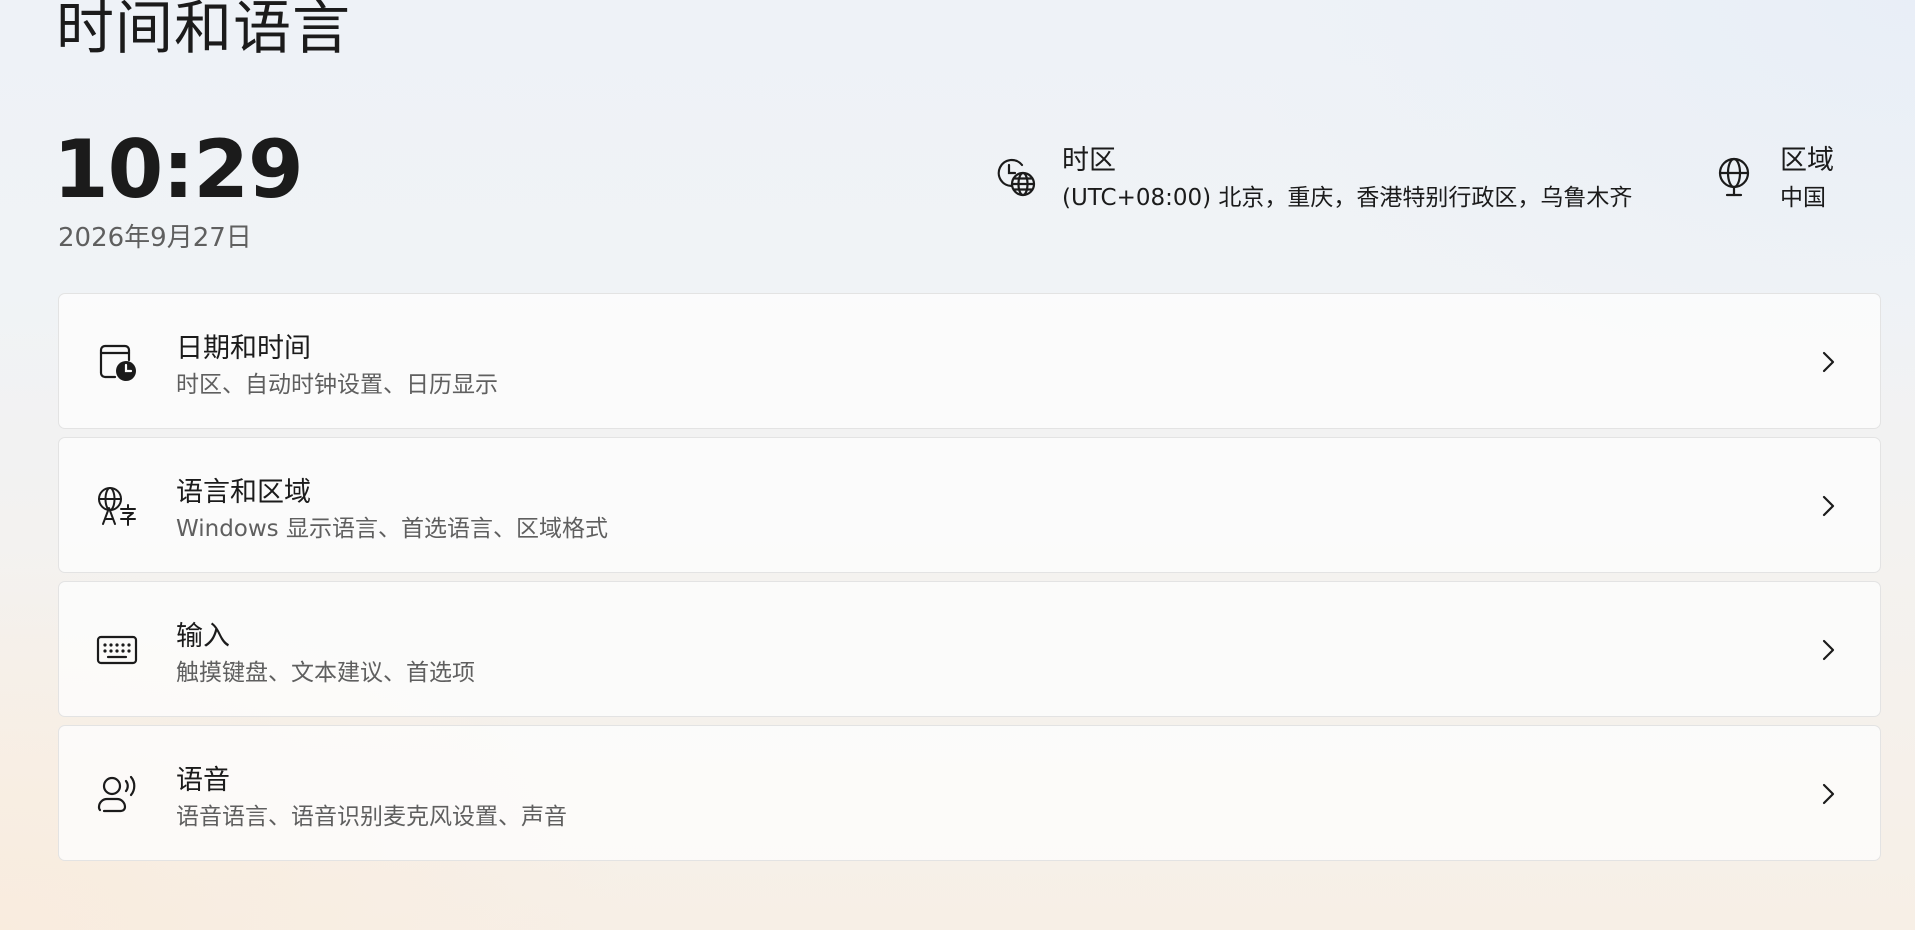  I want to click on language-region-title: 语言和区域, so click(243, 492).